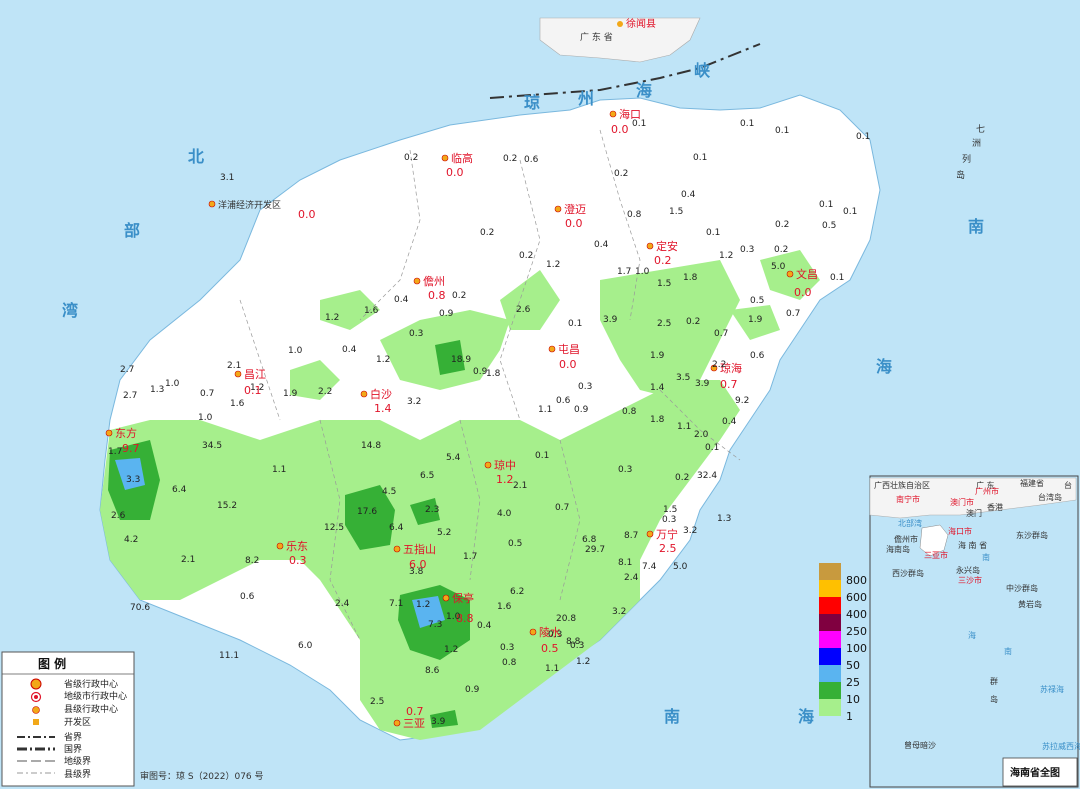 Image resolution: width=1080 pixels, height=789 pixels. Describe the element at coordinates (36, 684) in the screenshot. I see `star-icon` at that location.